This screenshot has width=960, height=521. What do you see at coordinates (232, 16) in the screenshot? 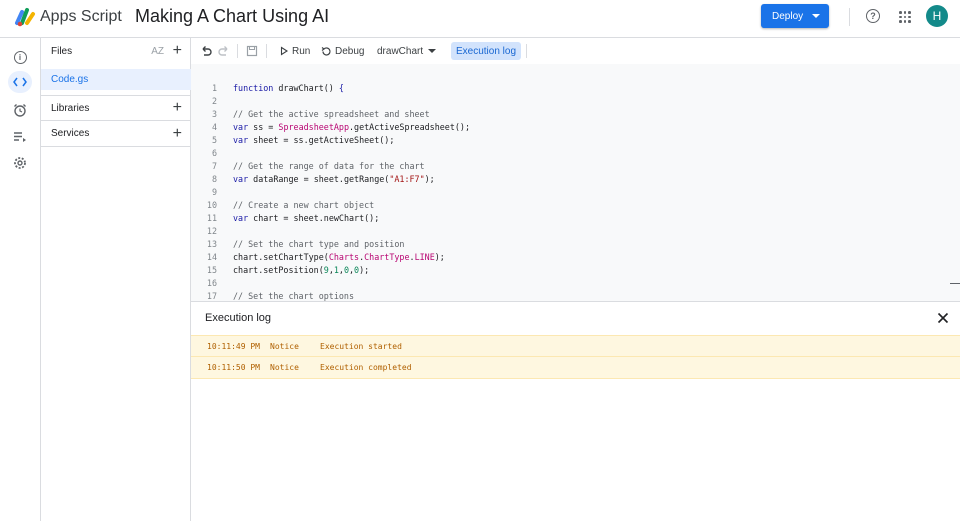
I see `project-title: Making A Chart Using AI` at bounding box center [232, 16].